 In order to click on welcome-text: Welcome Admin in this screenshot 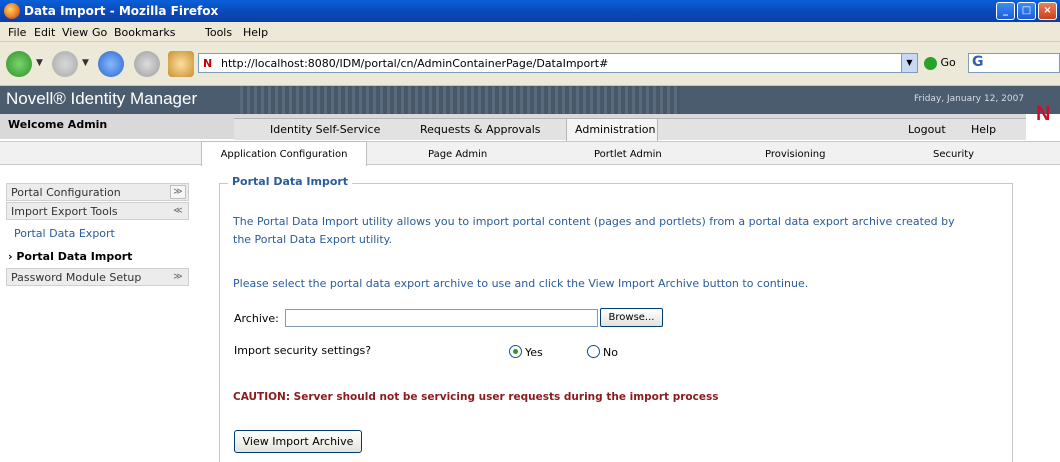, I will do `click(58, 124)`.